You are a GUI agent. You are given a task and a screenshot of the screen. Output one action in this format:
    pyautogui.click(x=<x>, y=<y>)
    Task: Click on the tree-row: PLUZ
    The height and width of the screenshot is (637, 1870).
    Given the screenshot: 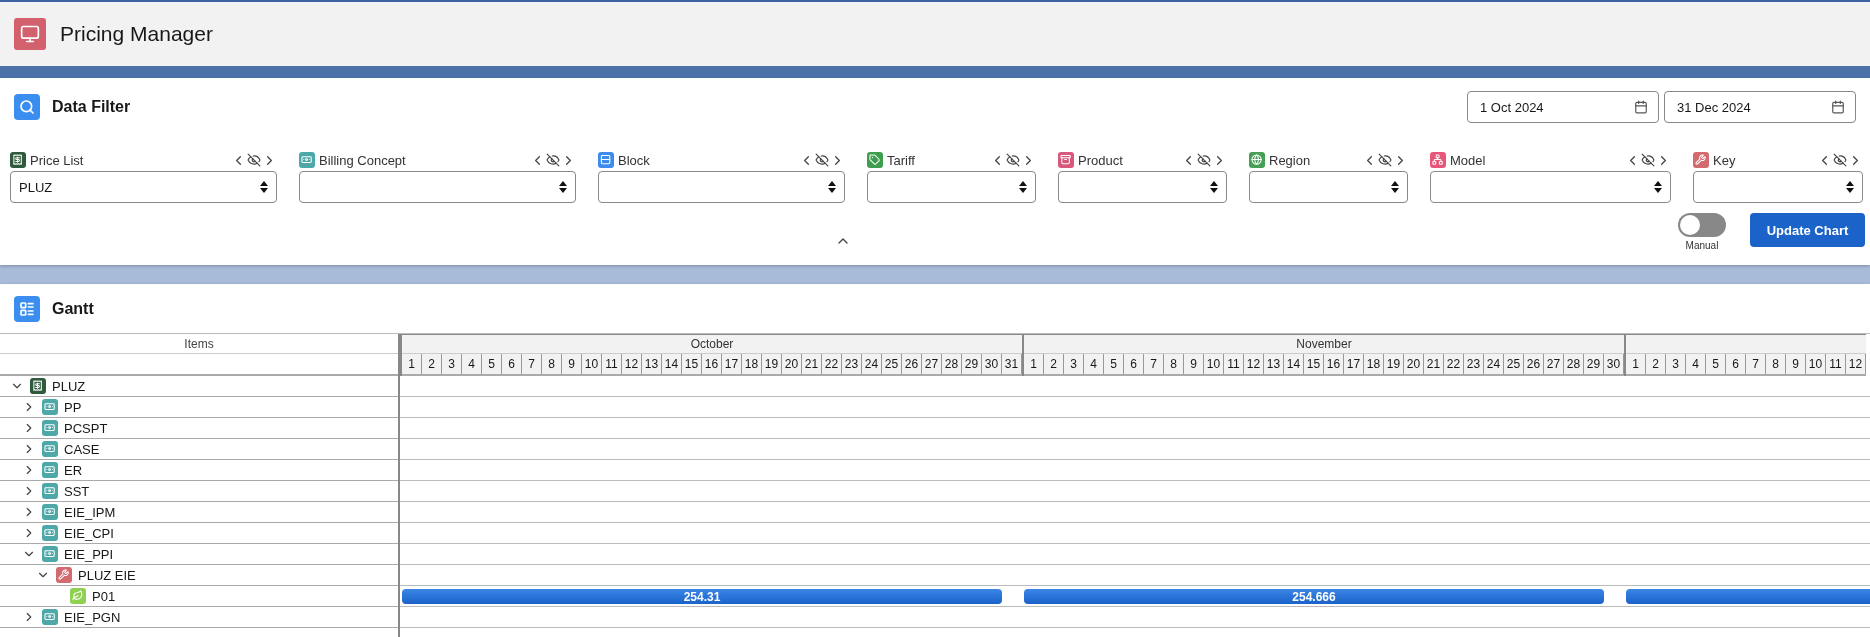 What is the action you would take?
    pyautogui.click(x=199, y=386)
    